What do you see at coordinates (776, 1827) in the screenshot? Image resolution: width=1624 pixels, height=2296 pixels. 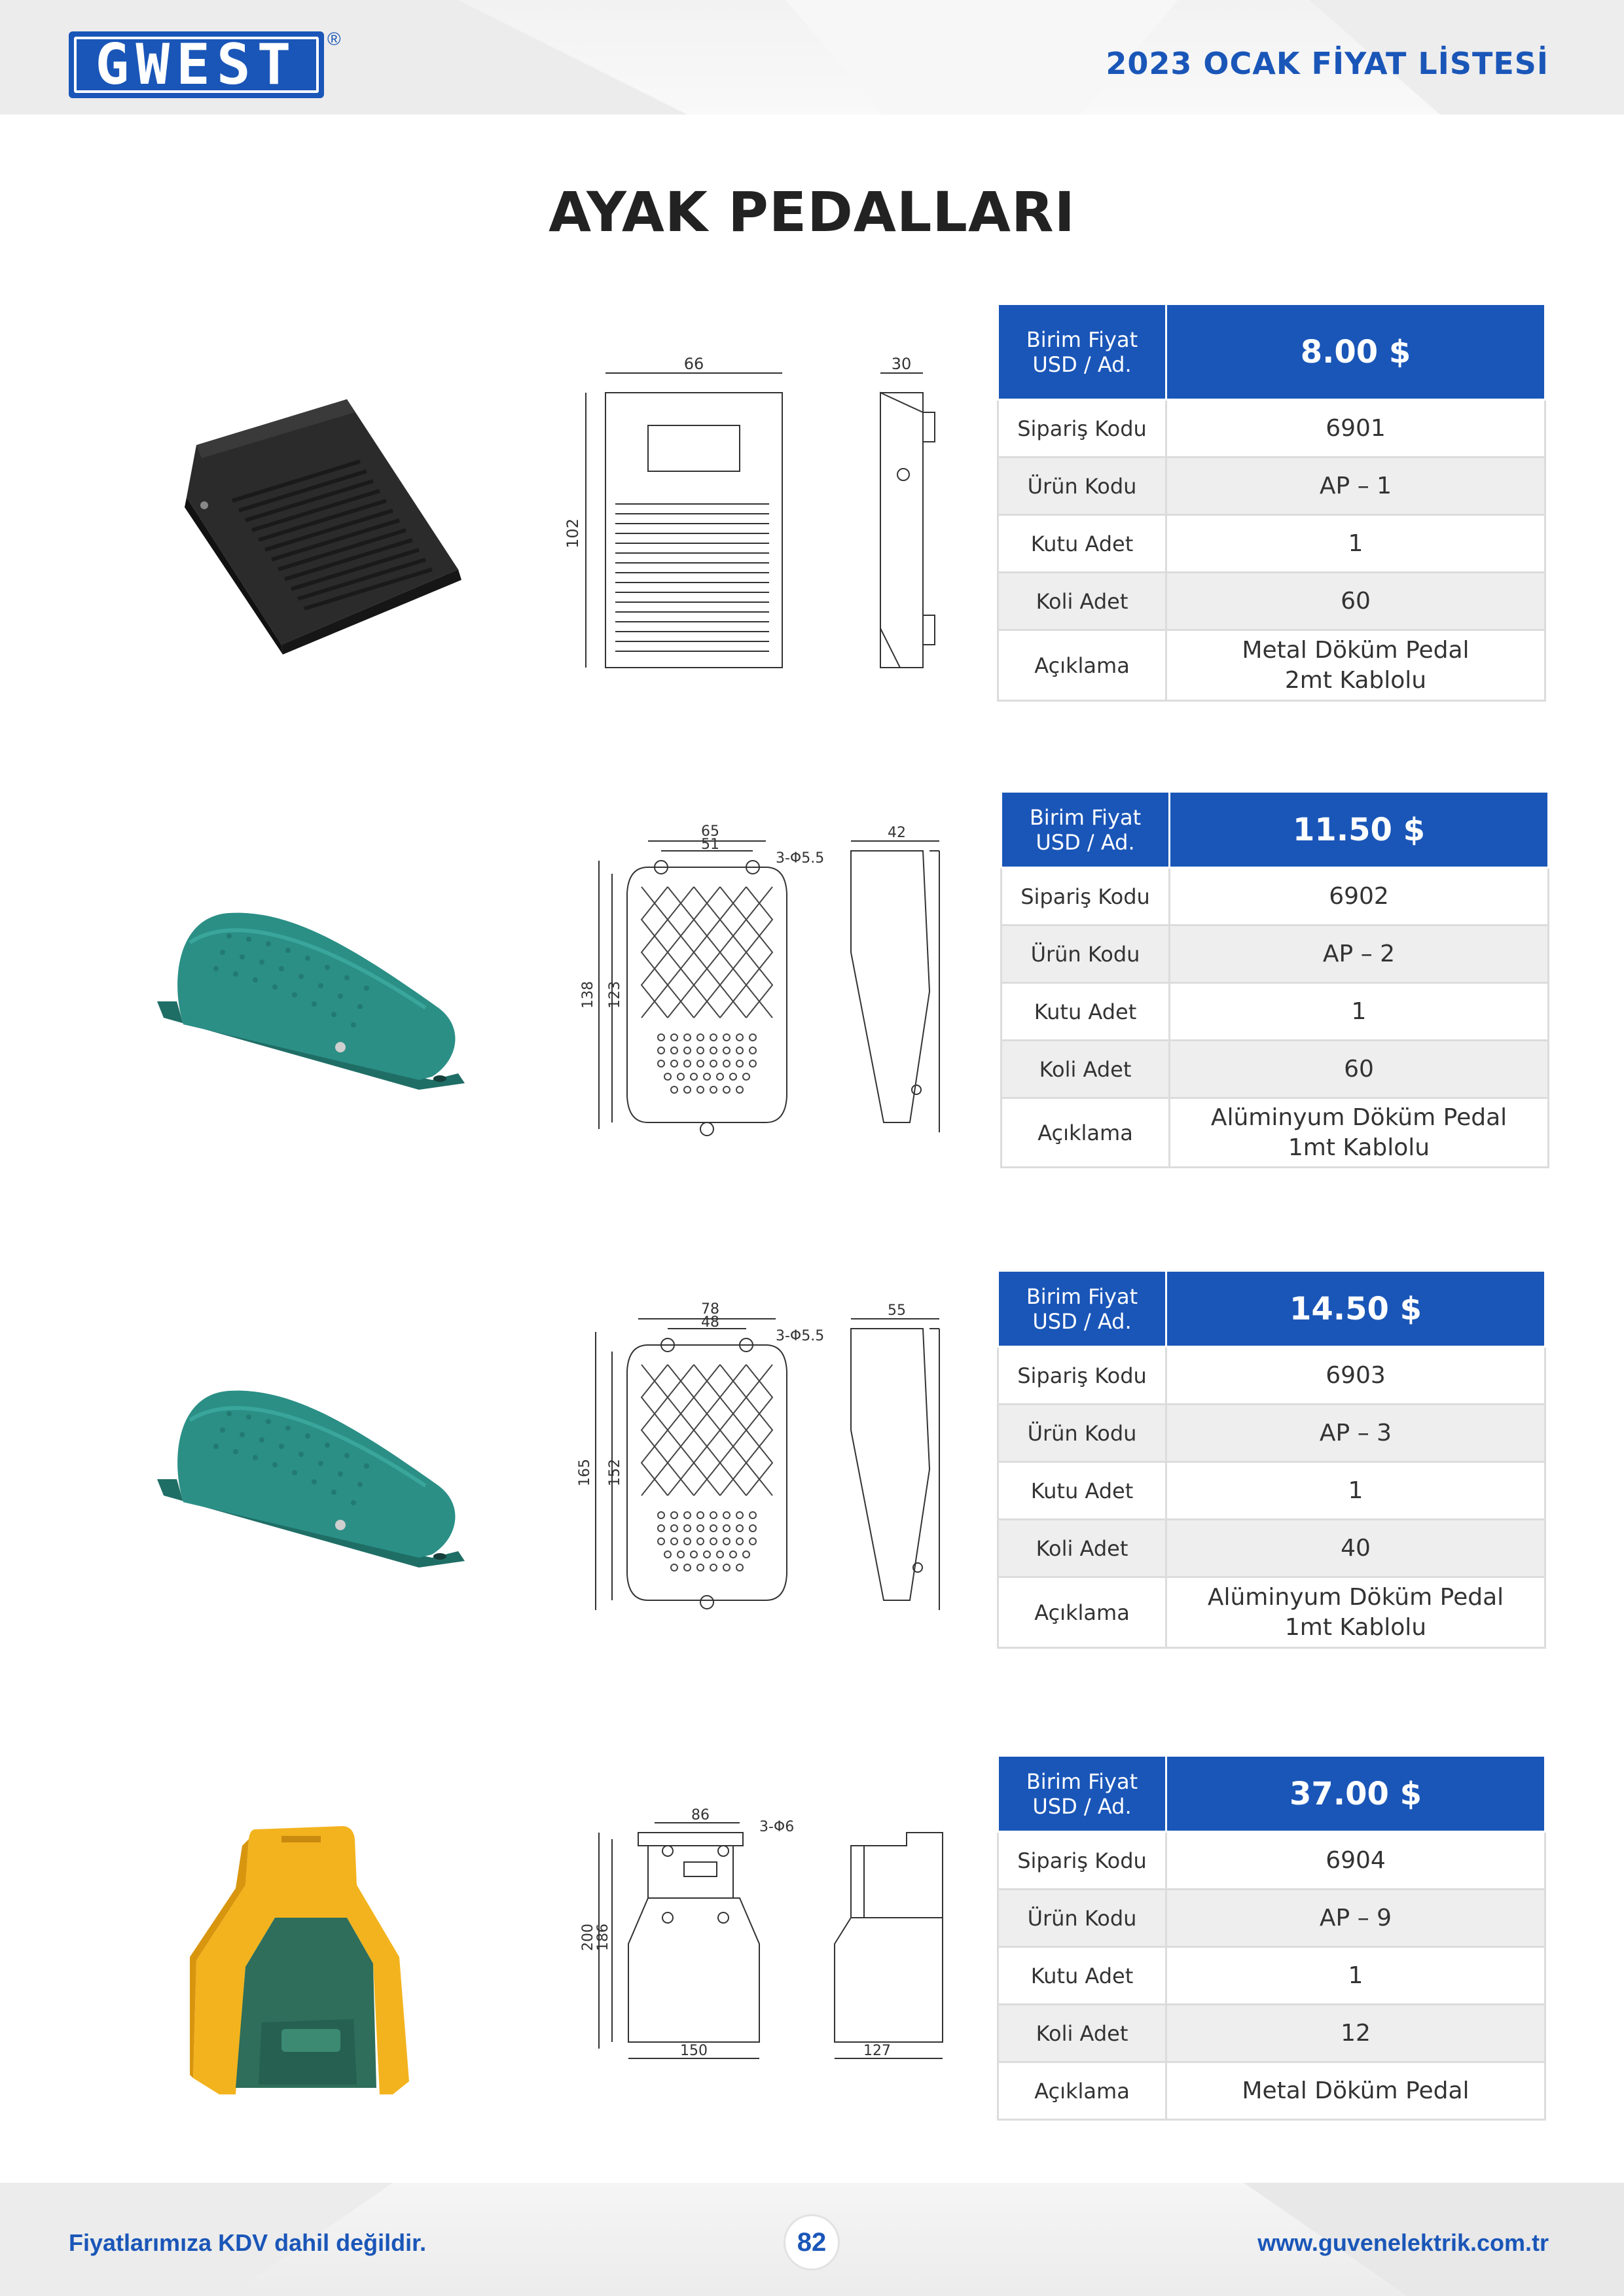 I see `dim-hole: 3-Φ6` at bounding box center [776, 1827].